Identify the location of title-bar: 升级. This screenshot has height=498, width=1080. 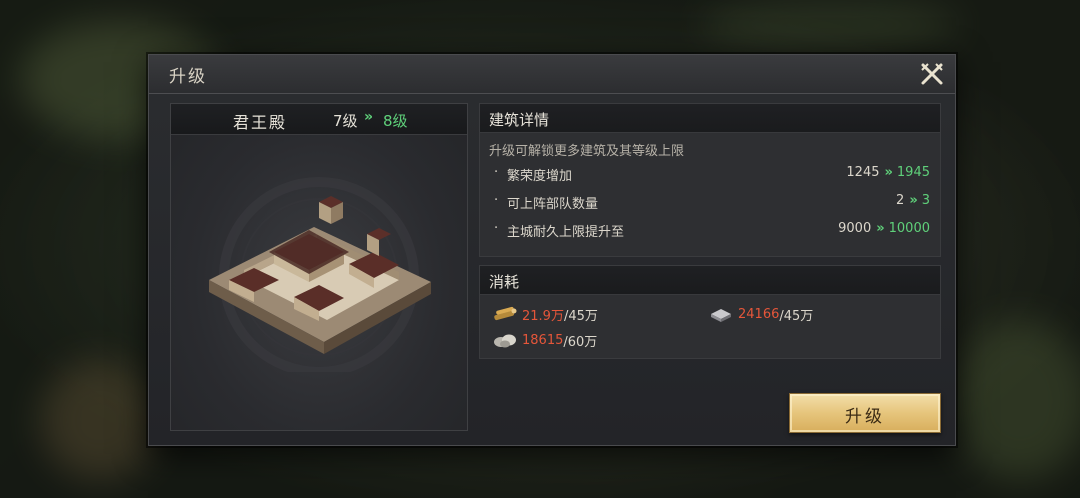
(552, 74).